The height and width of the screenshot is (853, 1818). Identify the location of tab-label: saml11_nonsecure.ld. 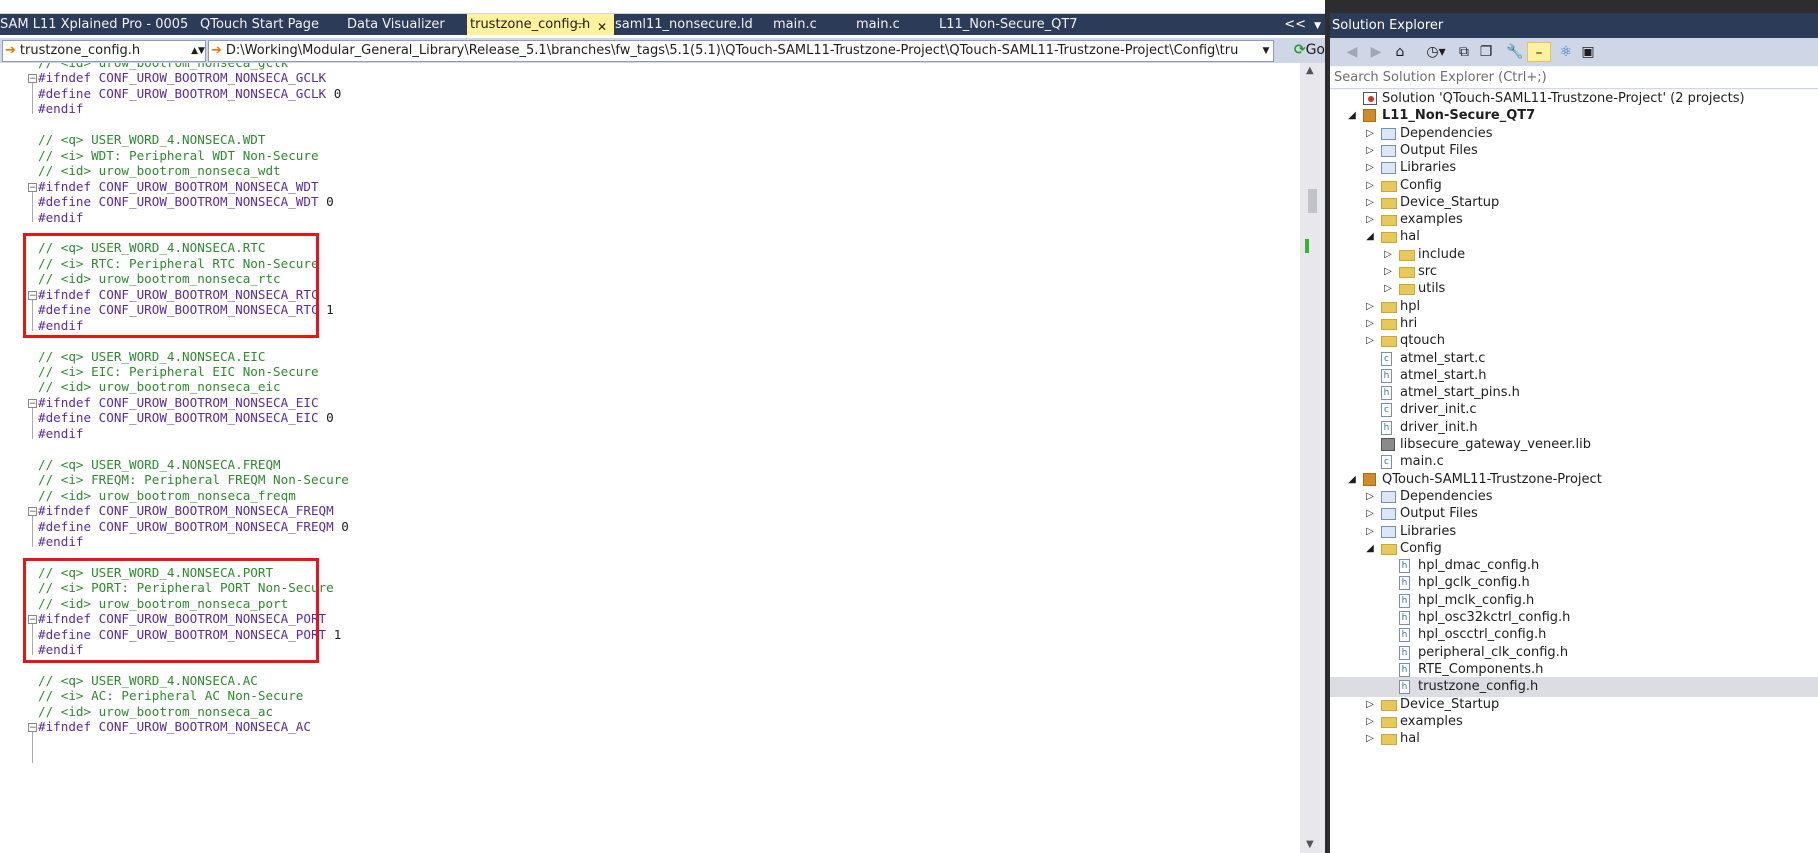
(684, 24).